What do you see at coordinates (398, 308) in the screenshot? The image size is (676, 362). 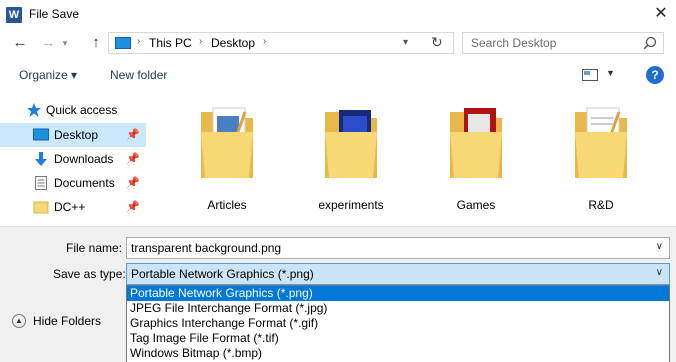 I see `file-type-option-jpg: JPEG File Interchange Format (*.jpg)` at bounding box center [398, 308].